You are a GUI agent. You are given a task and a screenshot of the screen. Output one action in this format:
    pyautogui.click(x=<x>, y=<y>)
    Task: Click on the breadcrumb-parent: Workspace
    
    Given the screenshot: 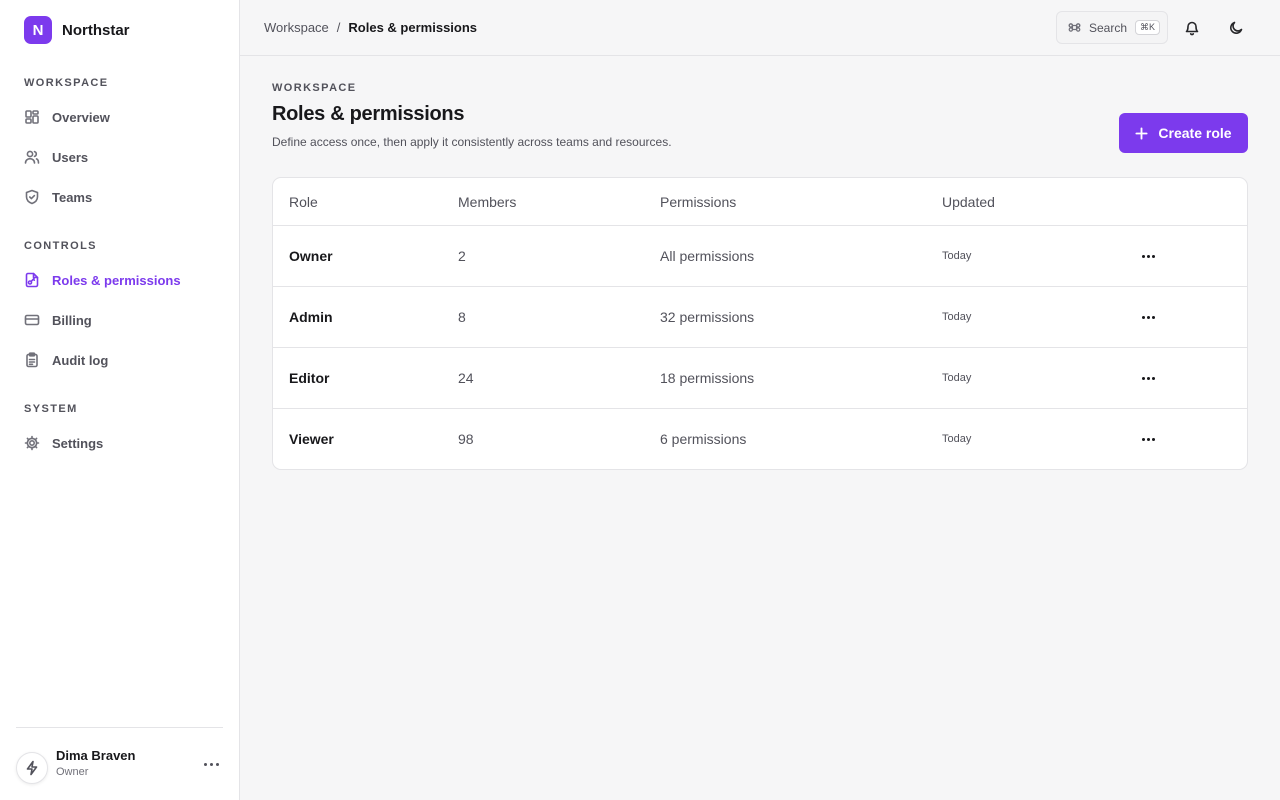 What is the action you would take?
    pyautogui.click(x=296, y=27)
    